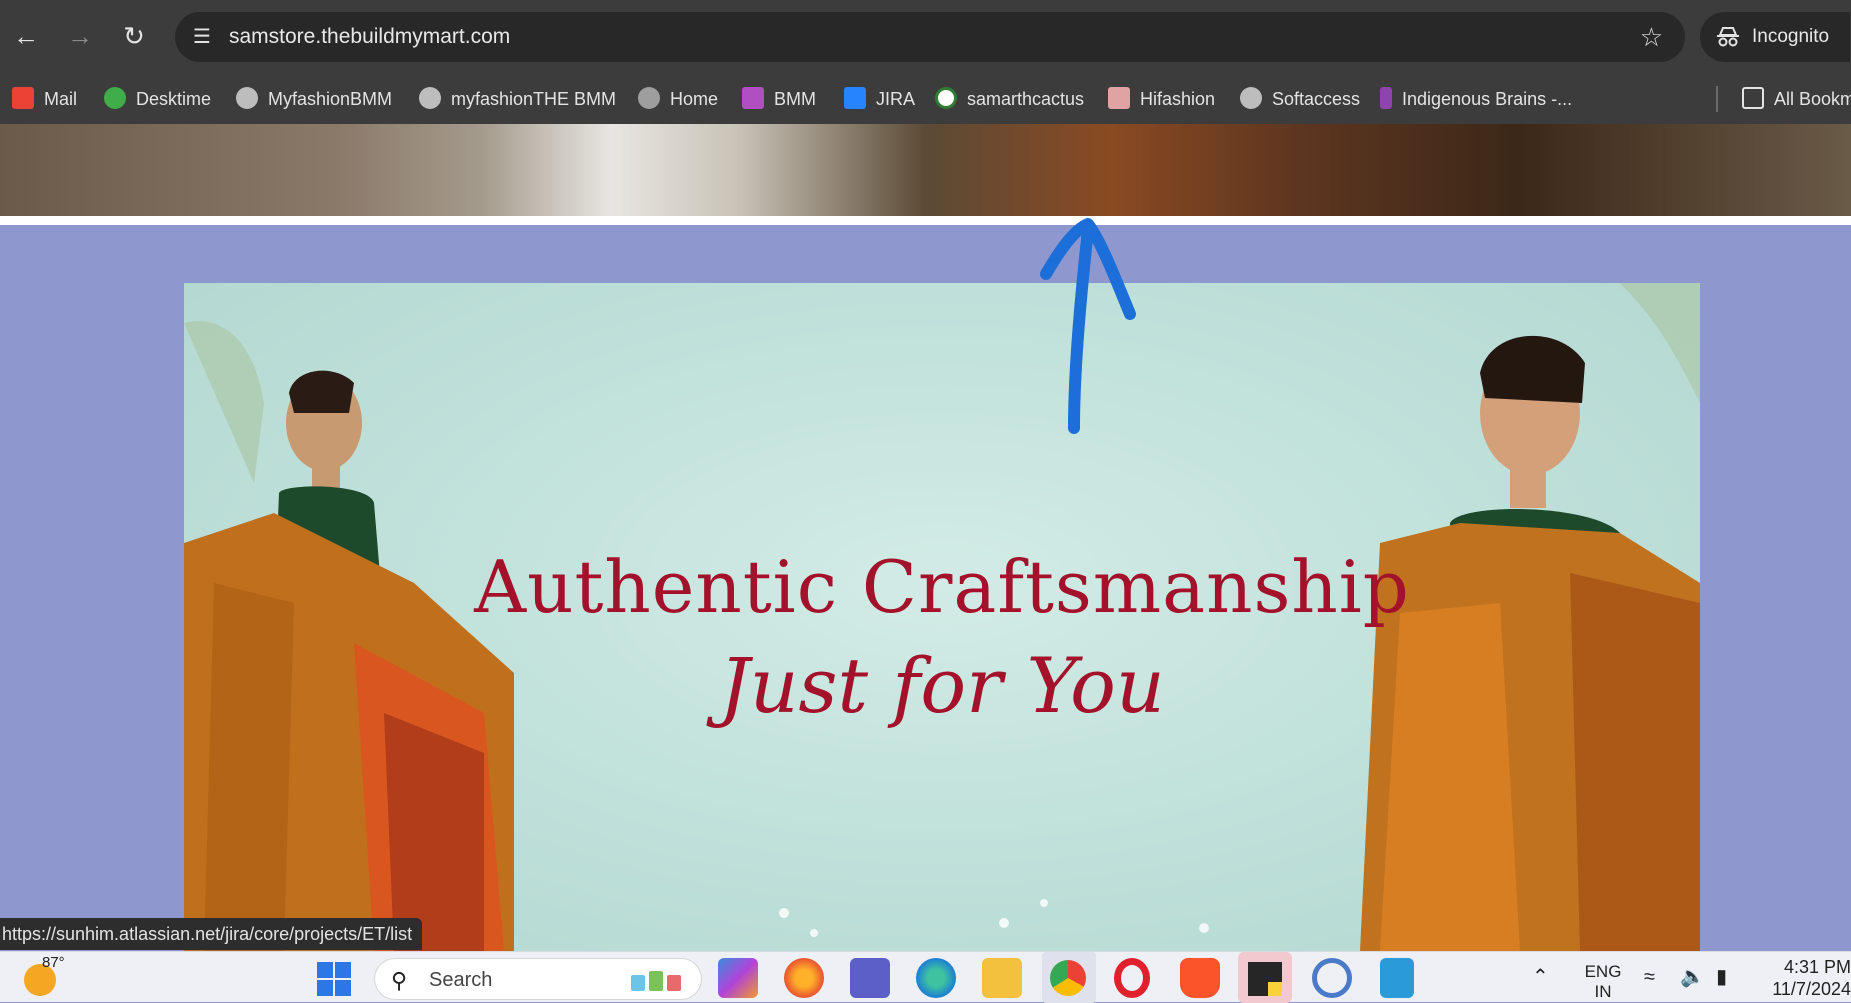 This screenshot has height=1003, width=1851. I want to click on battery-icon: ▮, so click(1721, 977).